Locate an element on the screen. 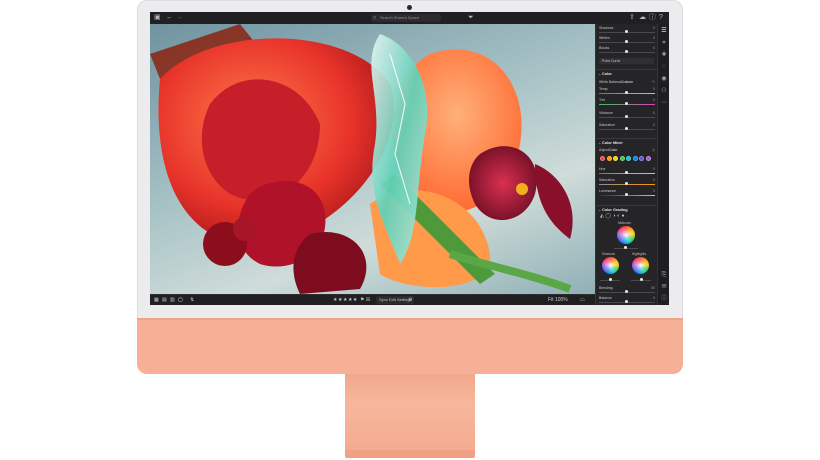 This screenshot has width=820, height=460. healing-brush-icon: ✚ is located at coordinates (664, 55).